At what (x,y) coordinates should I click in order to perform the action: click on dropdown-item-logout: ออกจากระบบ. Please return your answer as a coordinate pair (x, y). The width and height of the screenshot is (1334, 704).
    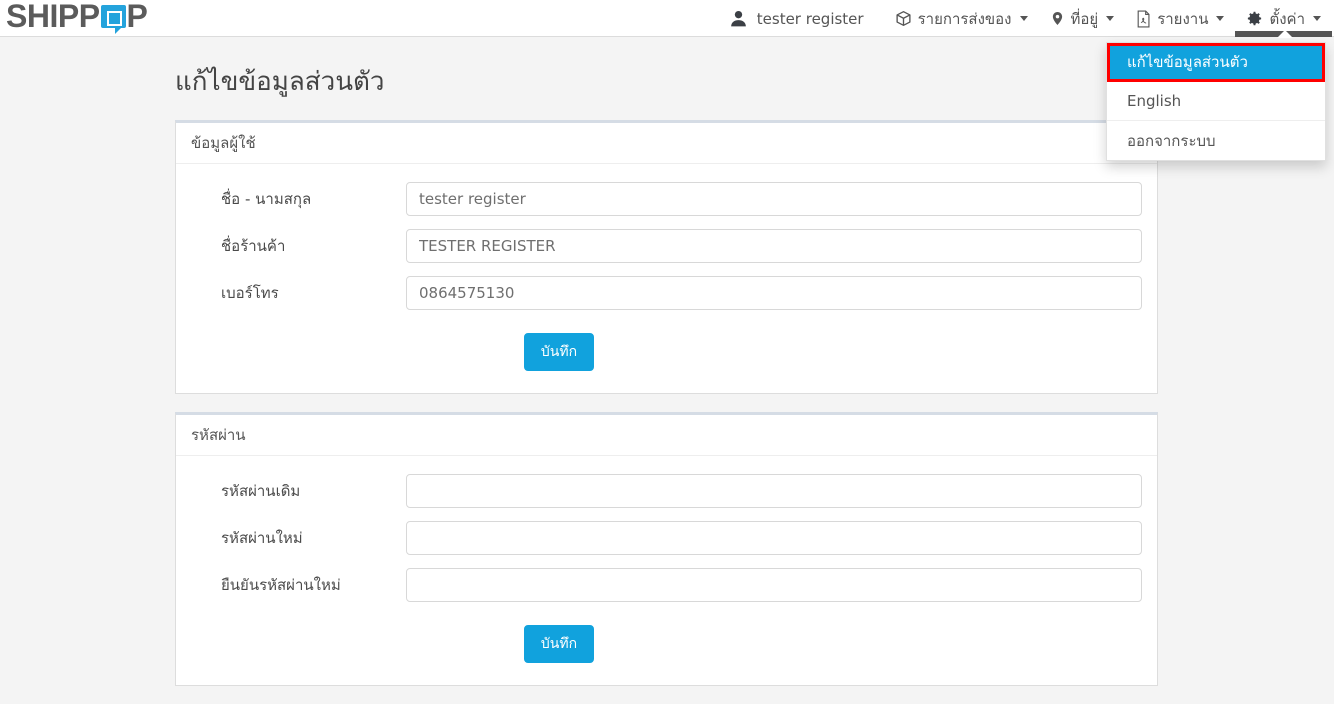
    Looking at the image, I should click on (1216, 140).